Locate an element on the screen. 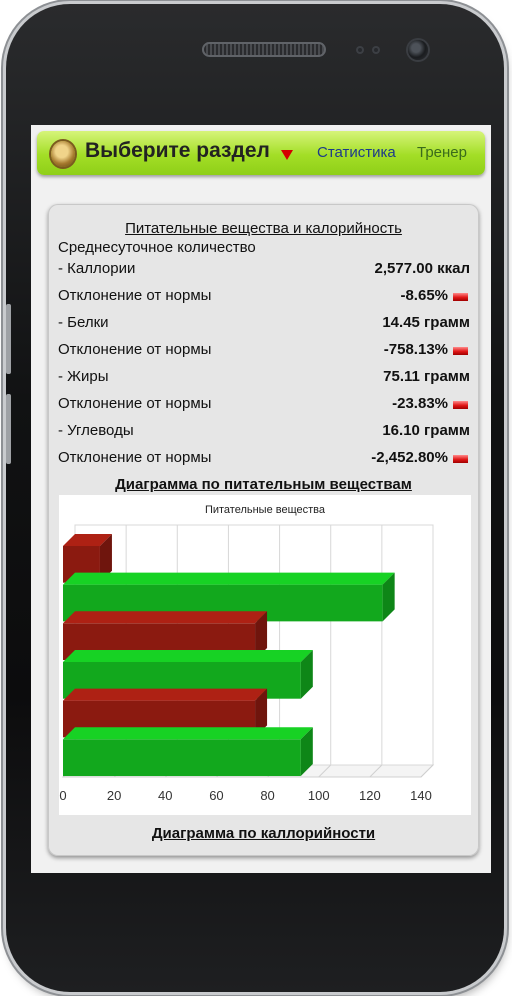 This screenshot has height=996, width=512. x-tick-label: 60 is located at coordinates (216, 795).